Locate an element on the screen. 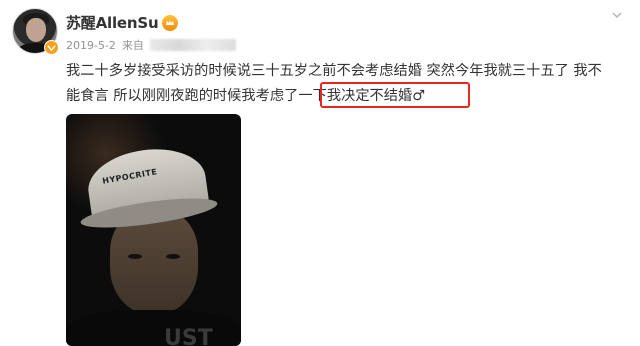  post-text-line: 我二十多岁接受采访的时候说三十五岁之前不会考虑结婚 突然今年我就三十五了 我不 is located at coordinates (334, 71).